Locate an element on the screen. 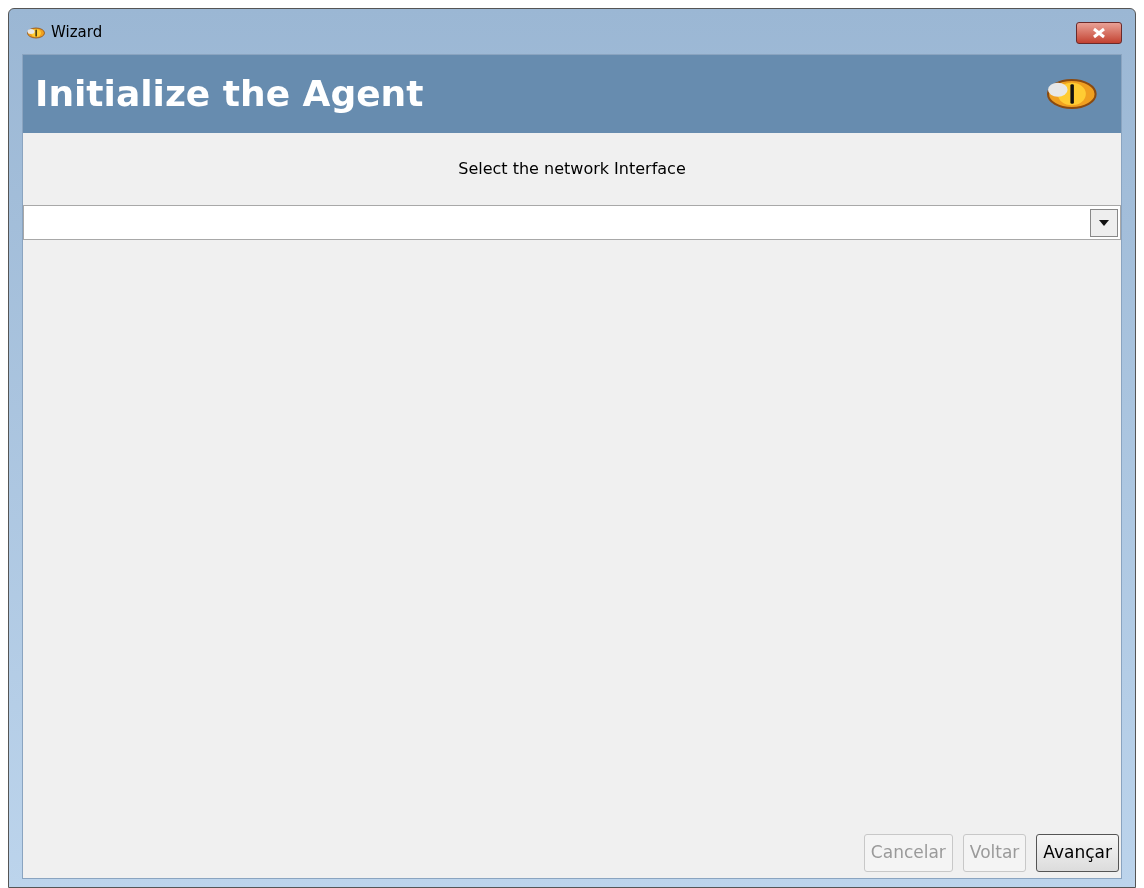  close-button is located at coordinates (1099, 32).